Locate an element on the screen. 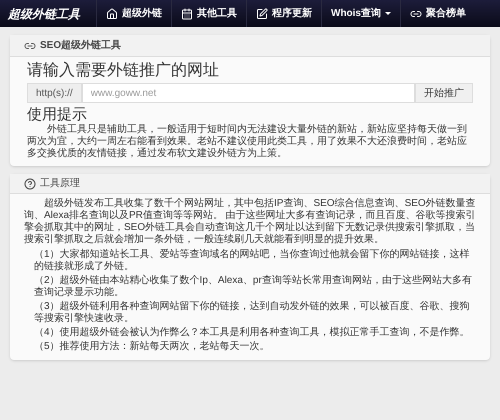 The image size is (500, 420). logo: 超级外链工具 is located at coordinates (48, 13).